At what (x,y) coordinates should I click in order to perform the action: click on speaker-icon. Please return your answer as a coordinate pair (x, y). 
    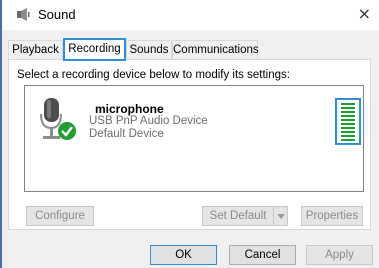
    Looking at the image, I should click on (23, 14).